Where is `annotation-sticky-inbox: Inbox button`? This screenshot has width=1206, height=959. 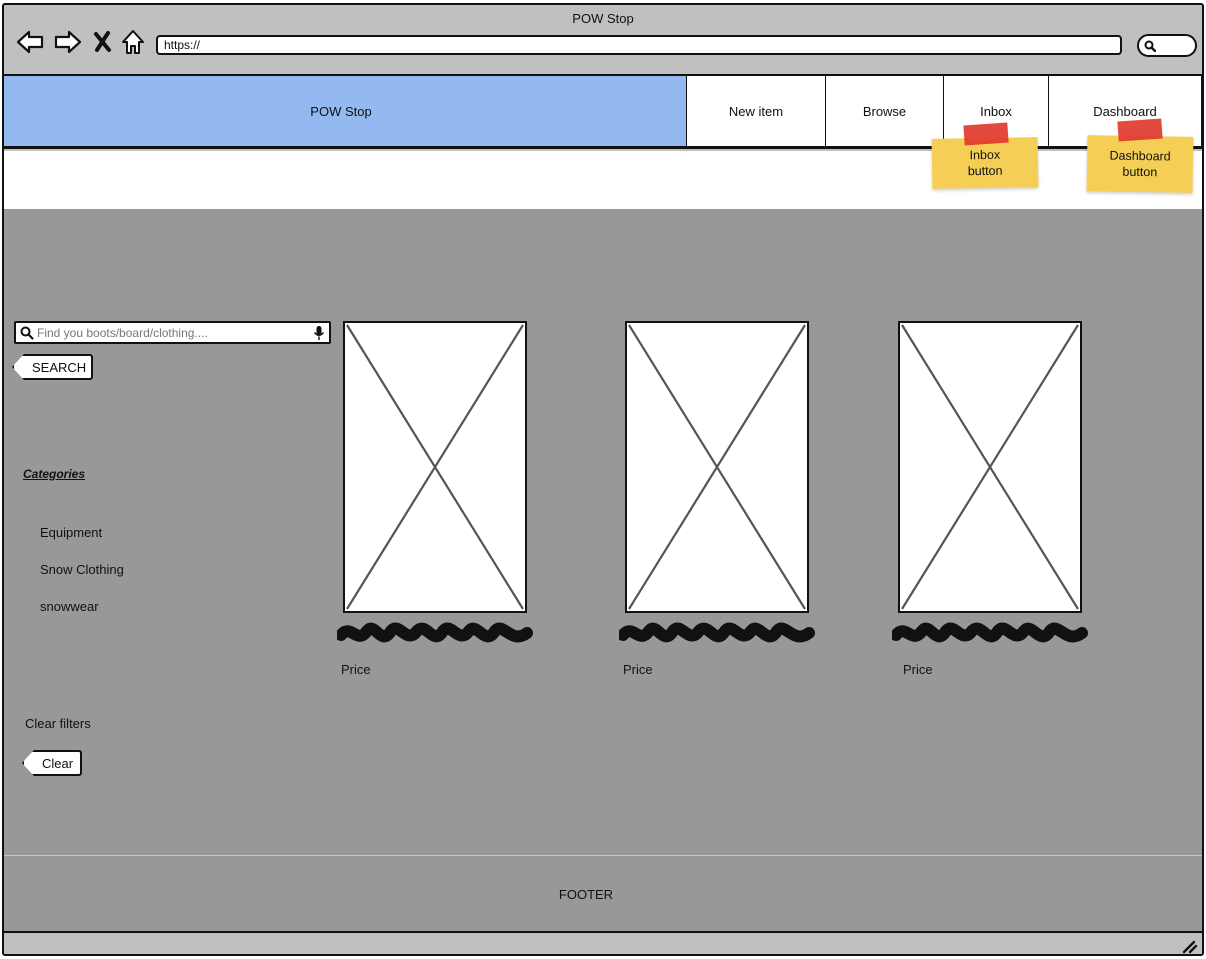 annotation-sticky-inbox: Inbox button is located at coordinates (985, 163).